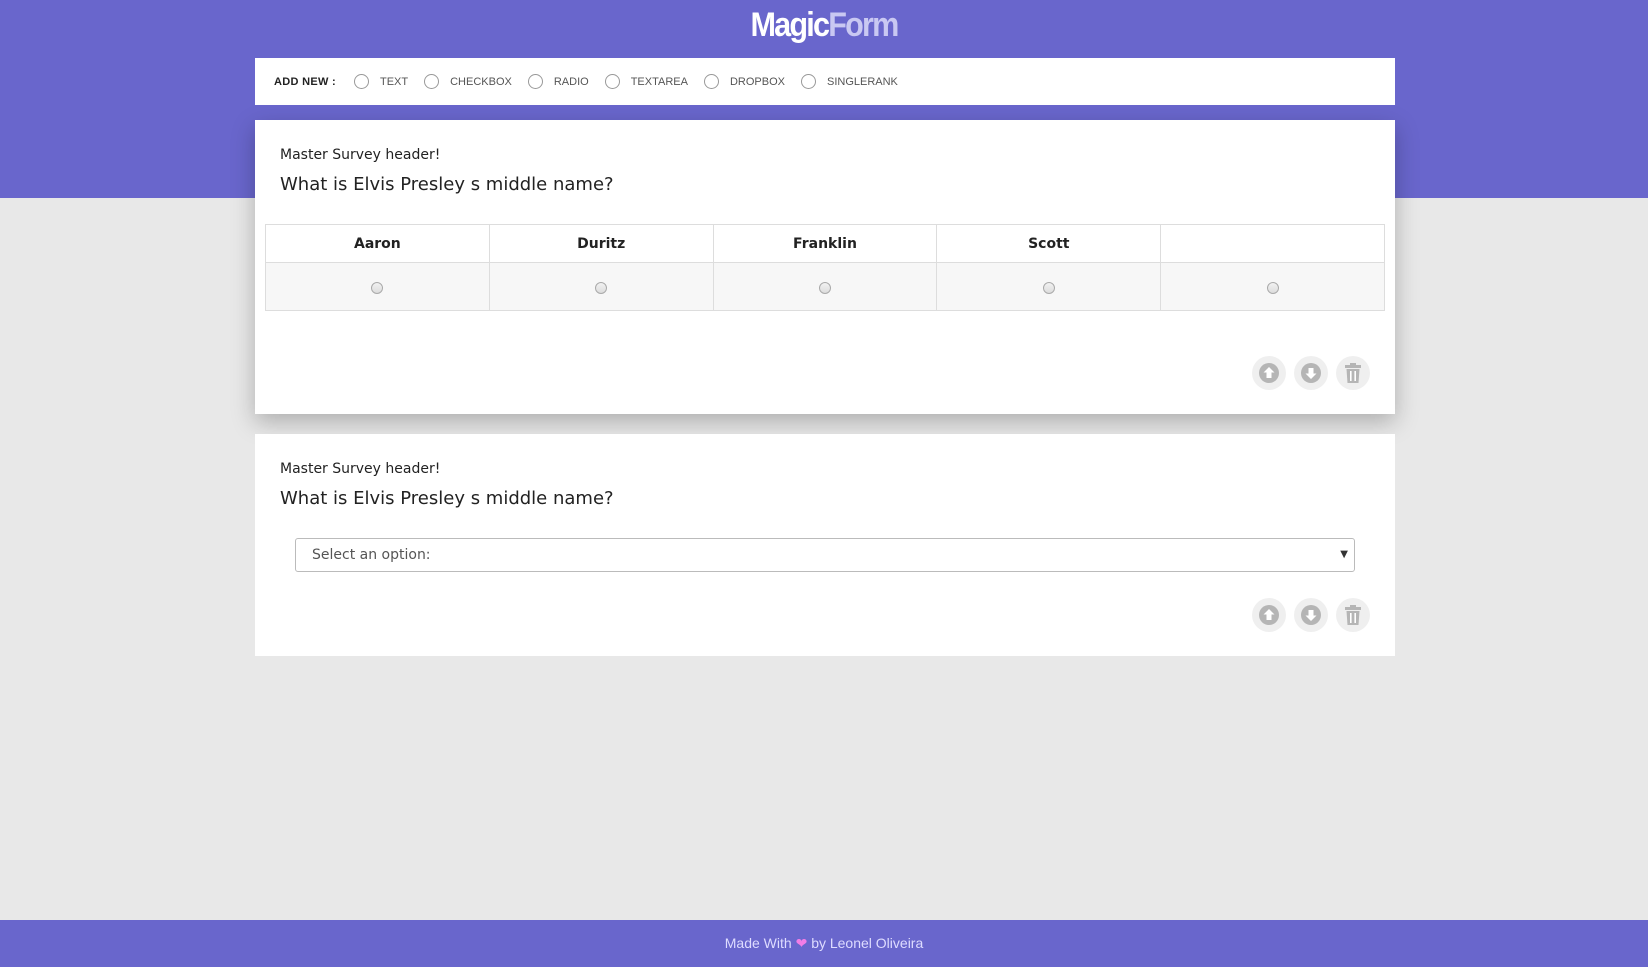 This screenshot has height=967, width=1648. What do you see at coordinates (757, 81) in the screenshot?
I see `option-label: DROPBOX` at bounding box center [757, 81].